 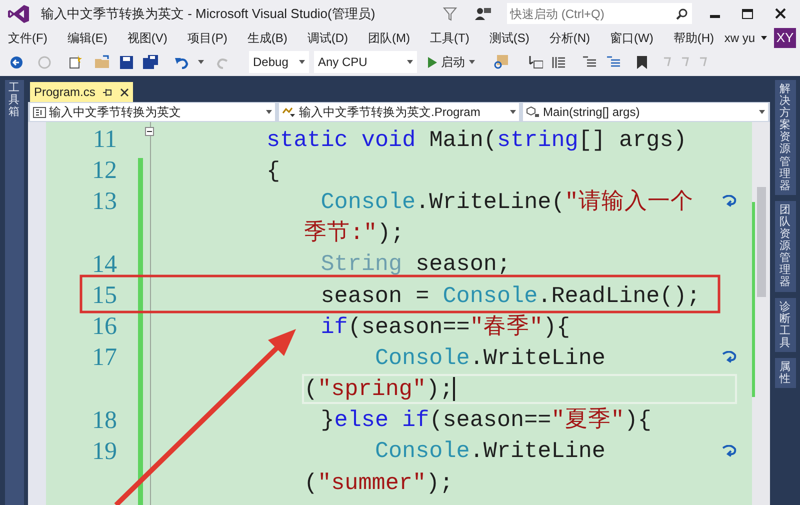 What do you see at coordinates (483, 13) in the screenshot?
I see `feedback-icon` at bounding box center [483, 13].